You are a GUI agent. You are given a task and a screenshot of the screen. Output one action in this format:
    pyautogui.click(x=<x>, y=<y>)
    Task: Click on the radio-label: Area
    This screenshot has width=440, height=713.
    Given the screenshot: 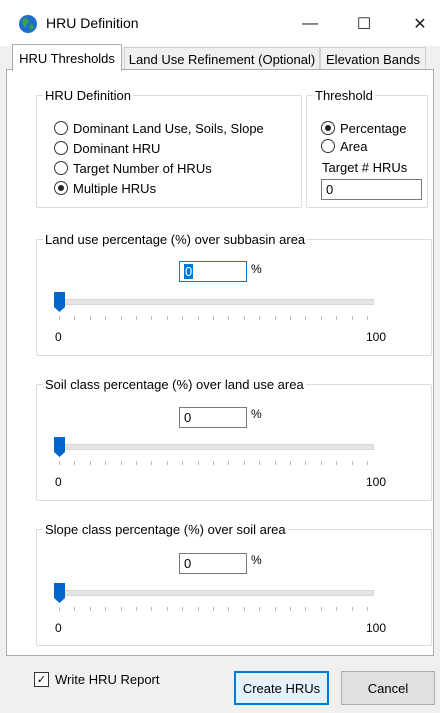 What is the action you would take?
    pyautogui.click(x=354, y=146)
    